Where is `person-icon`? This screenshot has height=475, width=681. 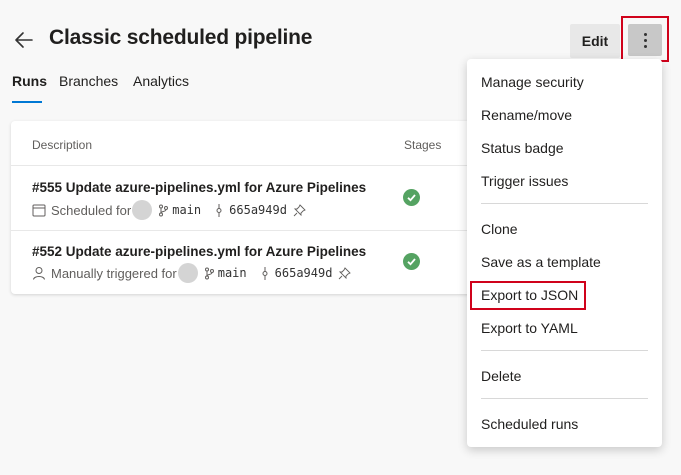 person-icon is located at coordinates (39, 273).